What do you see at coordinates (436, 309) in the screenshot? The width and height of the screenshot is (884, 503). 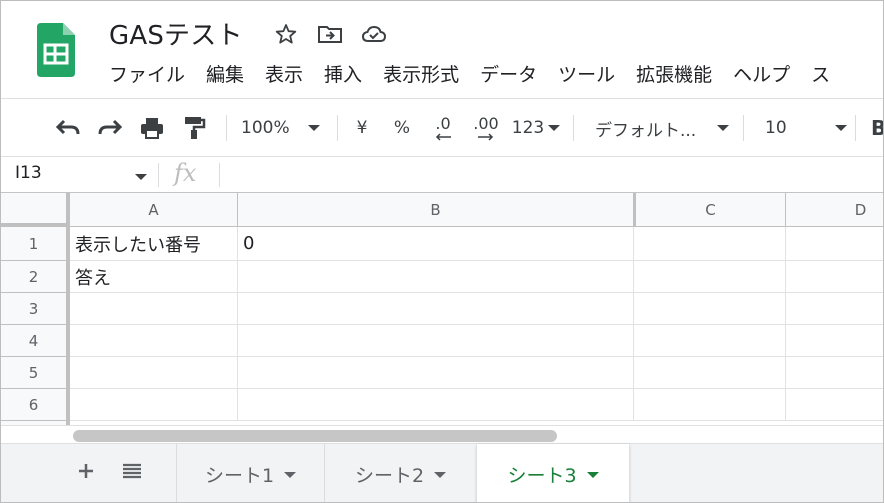 I see `cell-b3` at bounding box center [436, 309].